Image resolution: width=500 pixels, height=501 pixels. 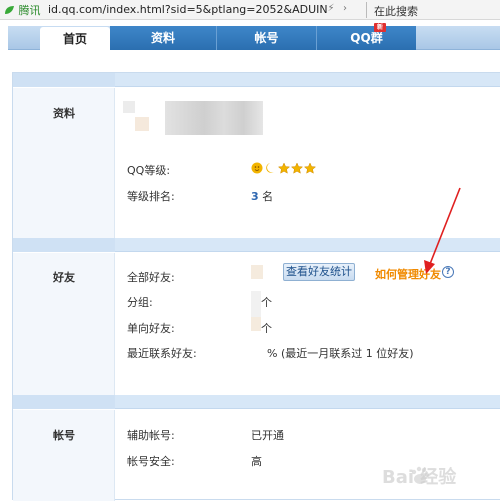 I want to click on profile-section-header-left, so click(x=64, y=80).